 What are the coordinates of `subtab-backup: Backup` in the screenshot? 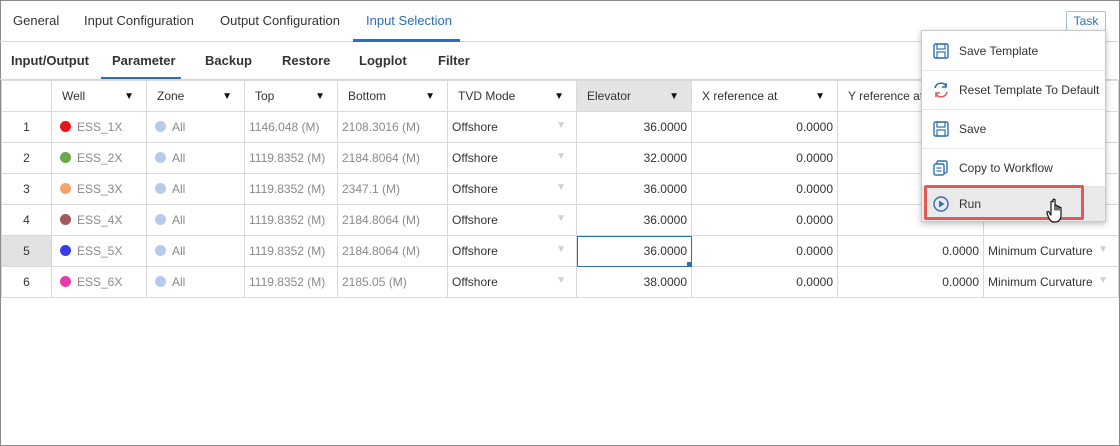 It's located at (228, 60).